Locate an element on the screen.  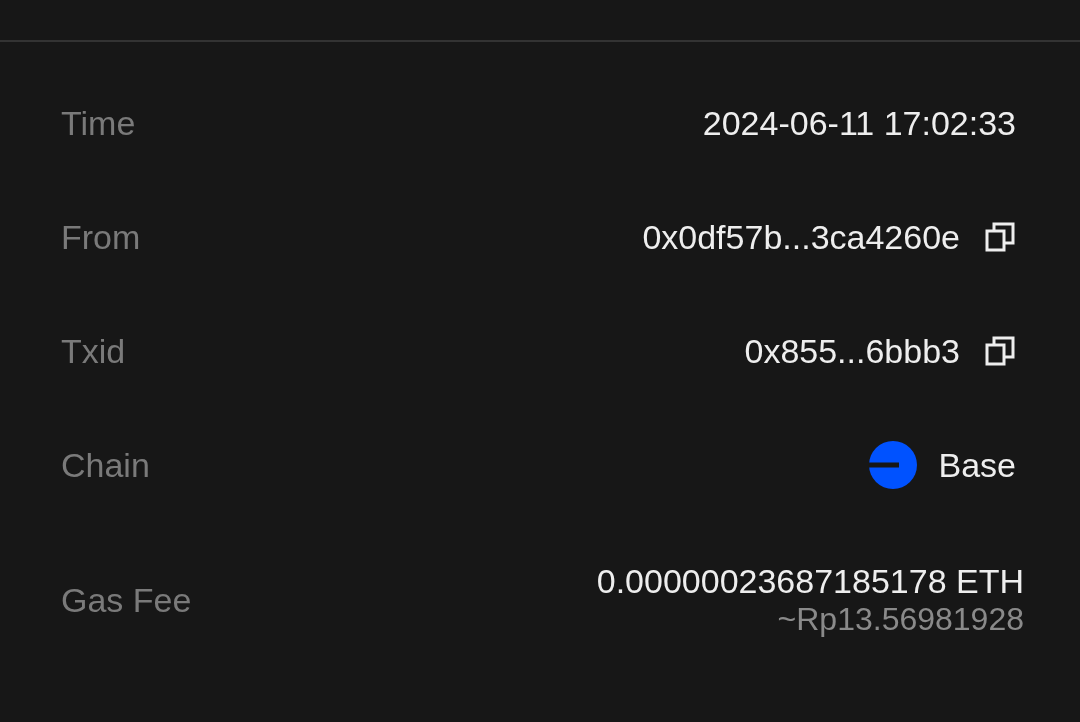
detail-value: 0x855...6bbb3 is located at coordinates (852, 351).